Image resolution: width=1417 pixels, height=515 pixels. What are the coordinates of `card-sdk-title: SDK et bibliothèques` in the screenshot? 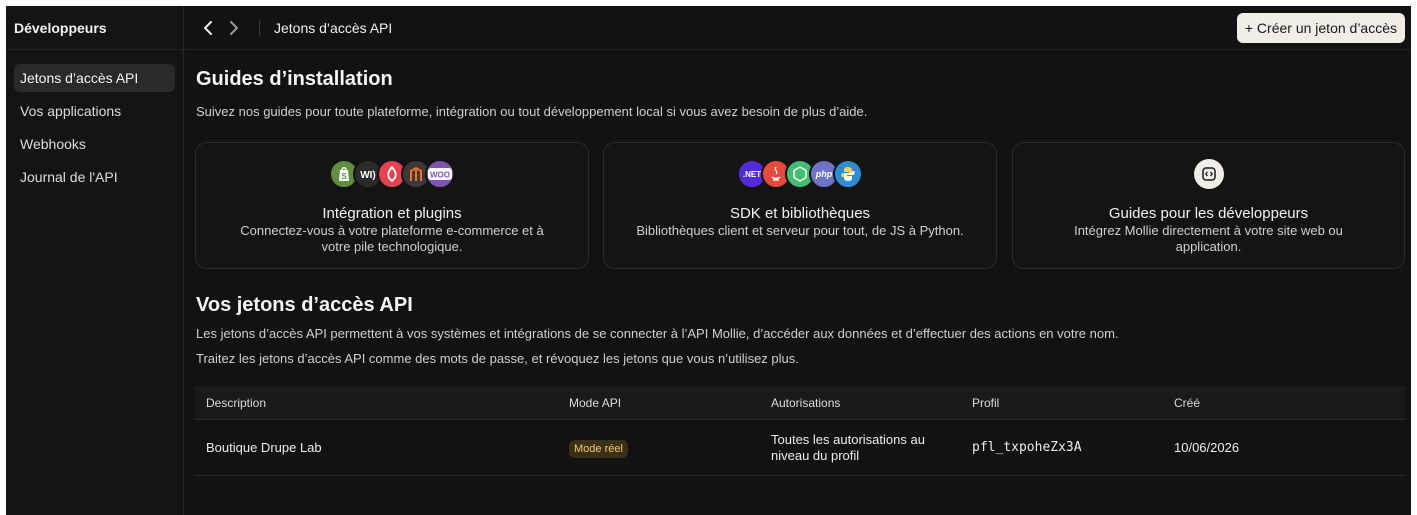 It's located at (800, 213).